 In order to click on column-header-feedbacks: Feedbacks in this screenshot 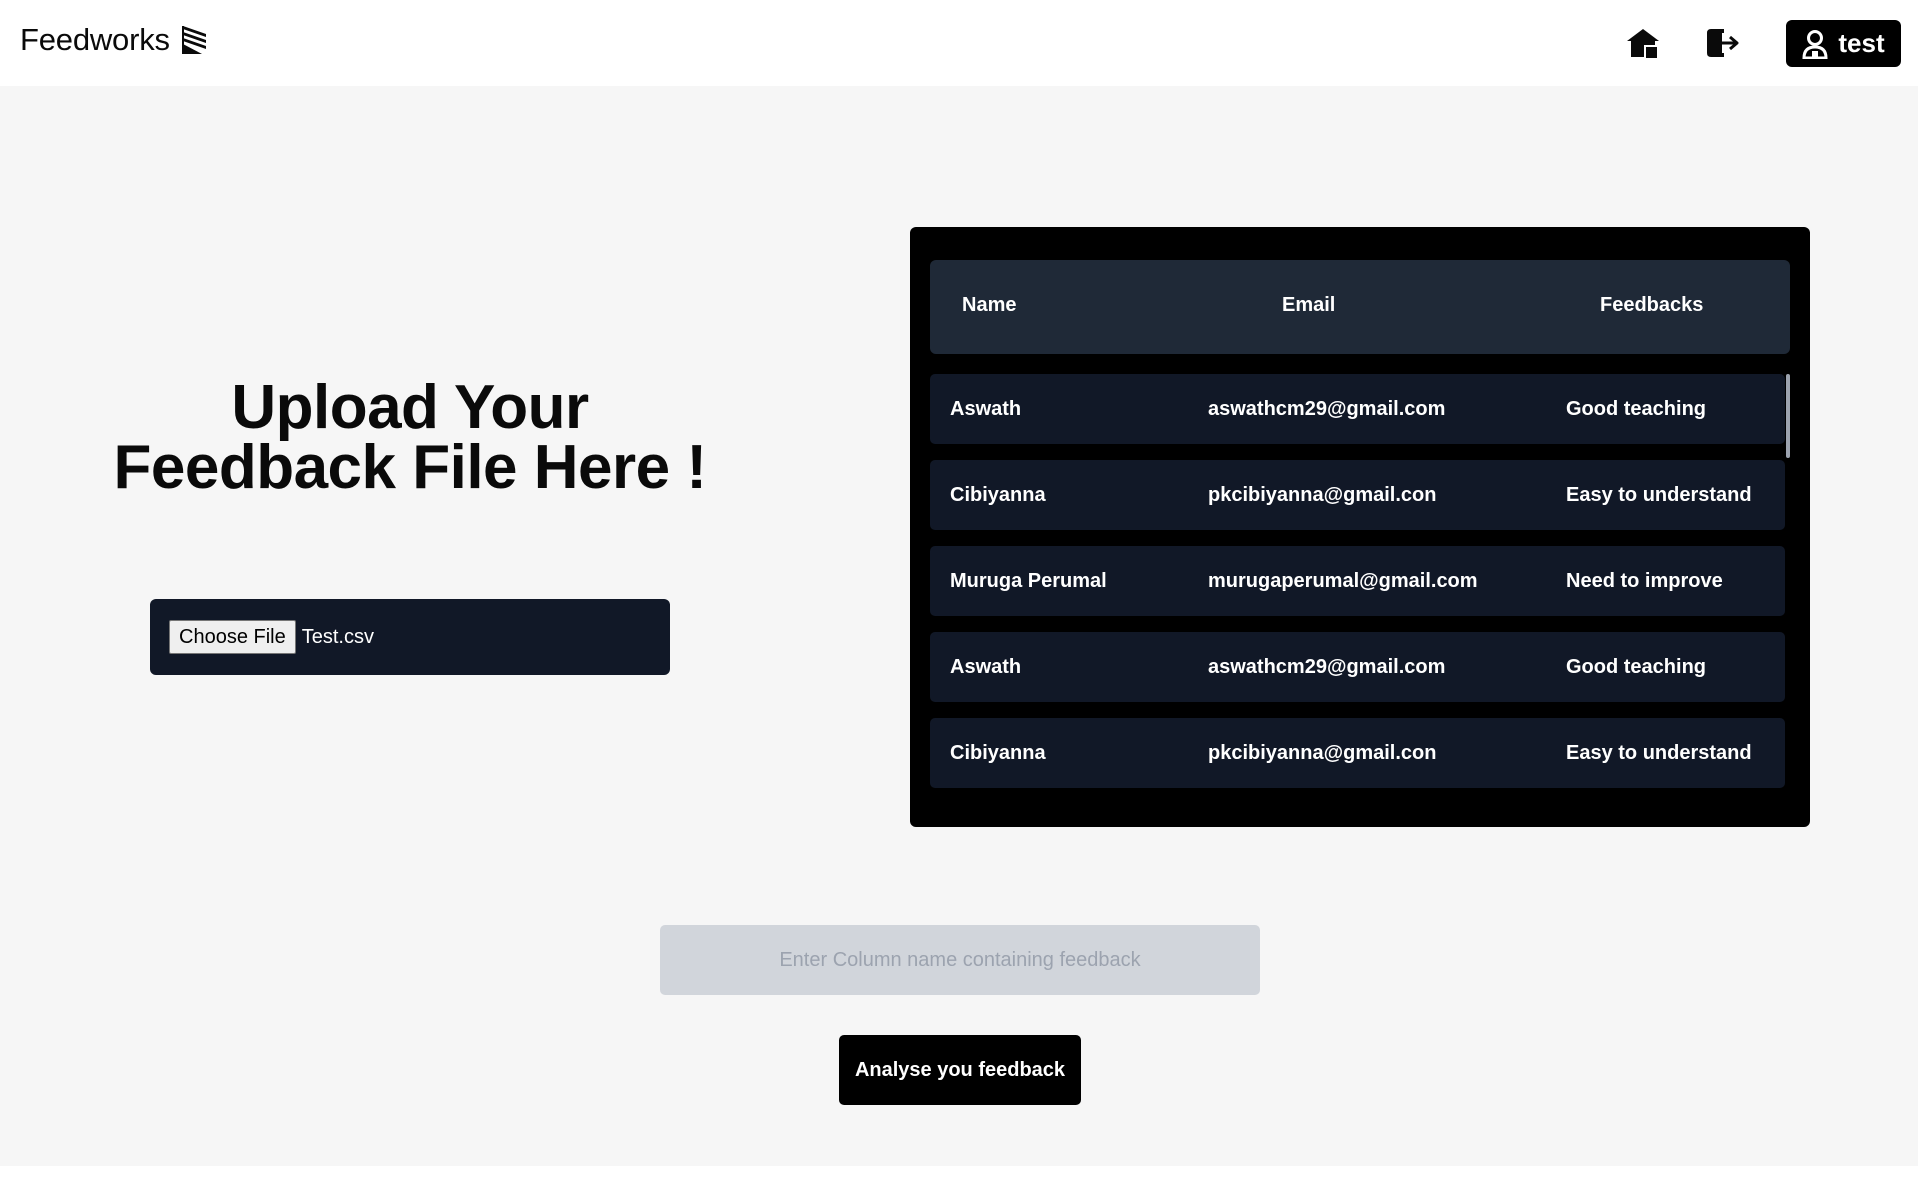, I will do `click(1652, 305)`.